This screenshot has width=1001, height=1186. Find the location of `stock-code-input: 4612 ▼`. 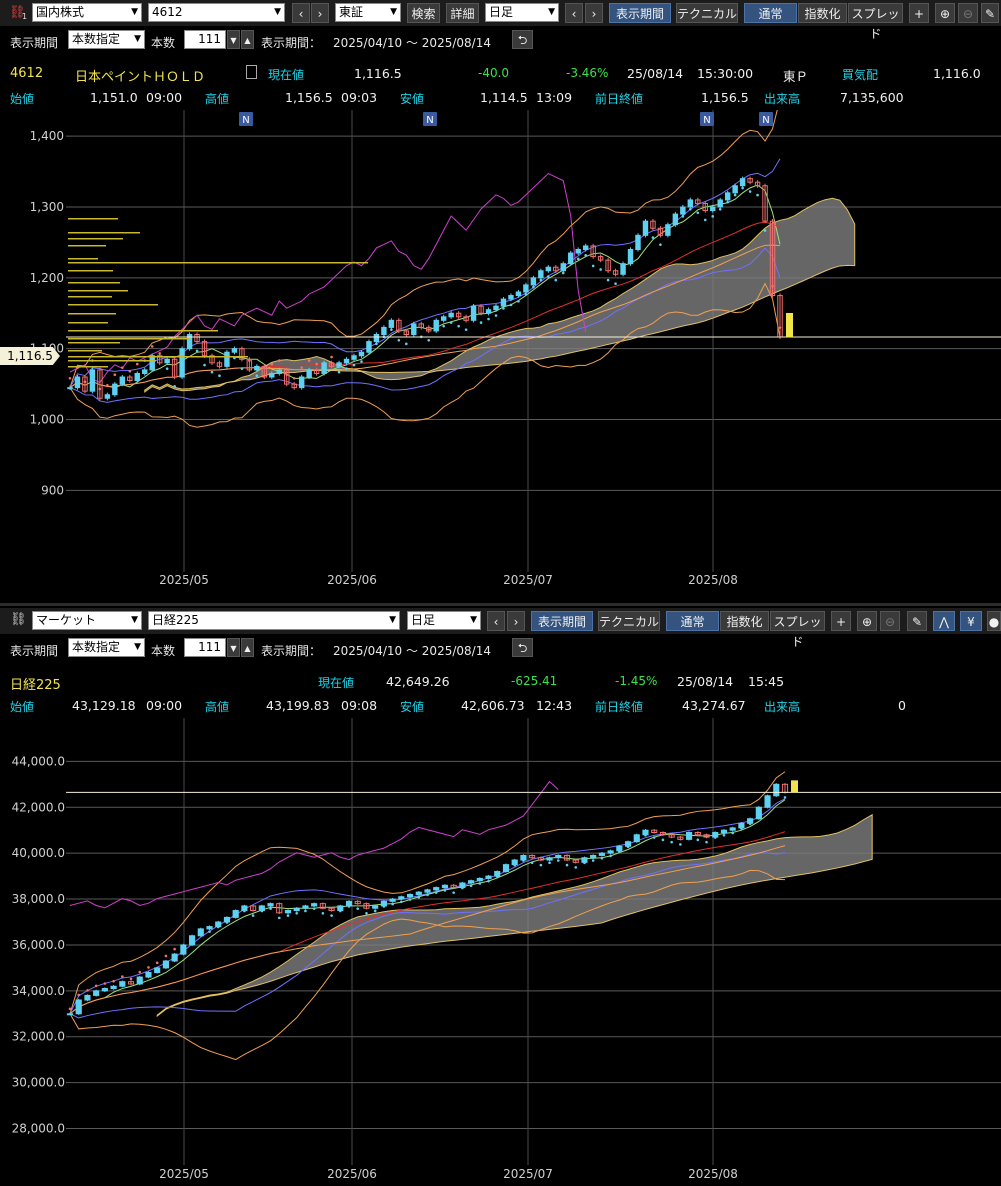

stock-code-input: 4612 ▼ is located at coordinates (216, 12).